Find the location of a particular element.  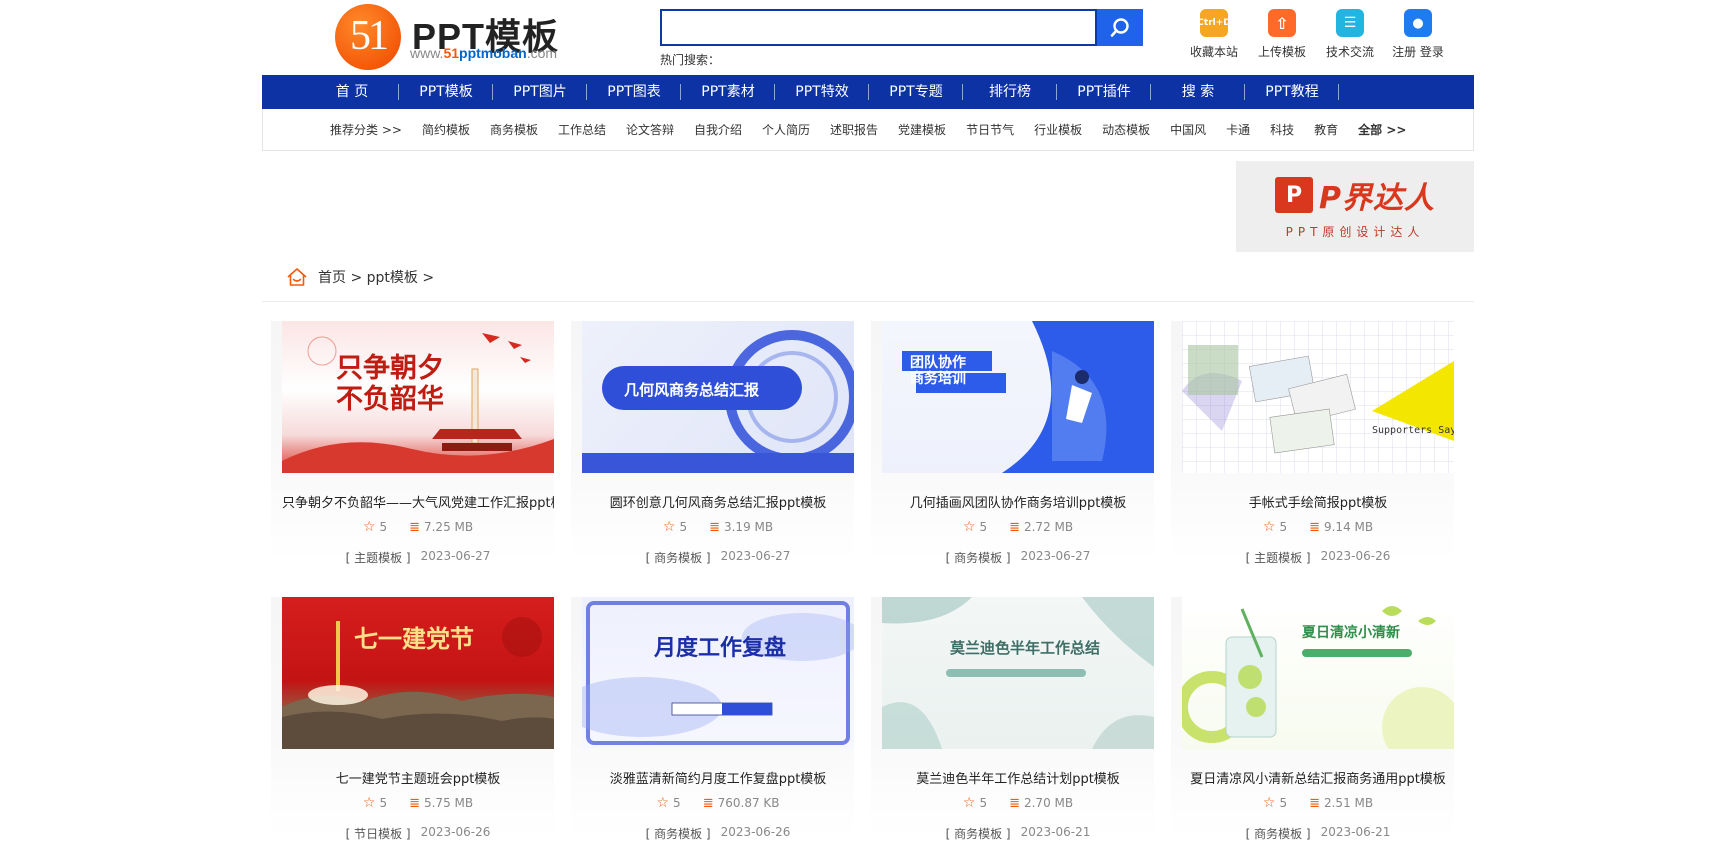

category-item: 论文答辩 is located at coordinates (650, 129).